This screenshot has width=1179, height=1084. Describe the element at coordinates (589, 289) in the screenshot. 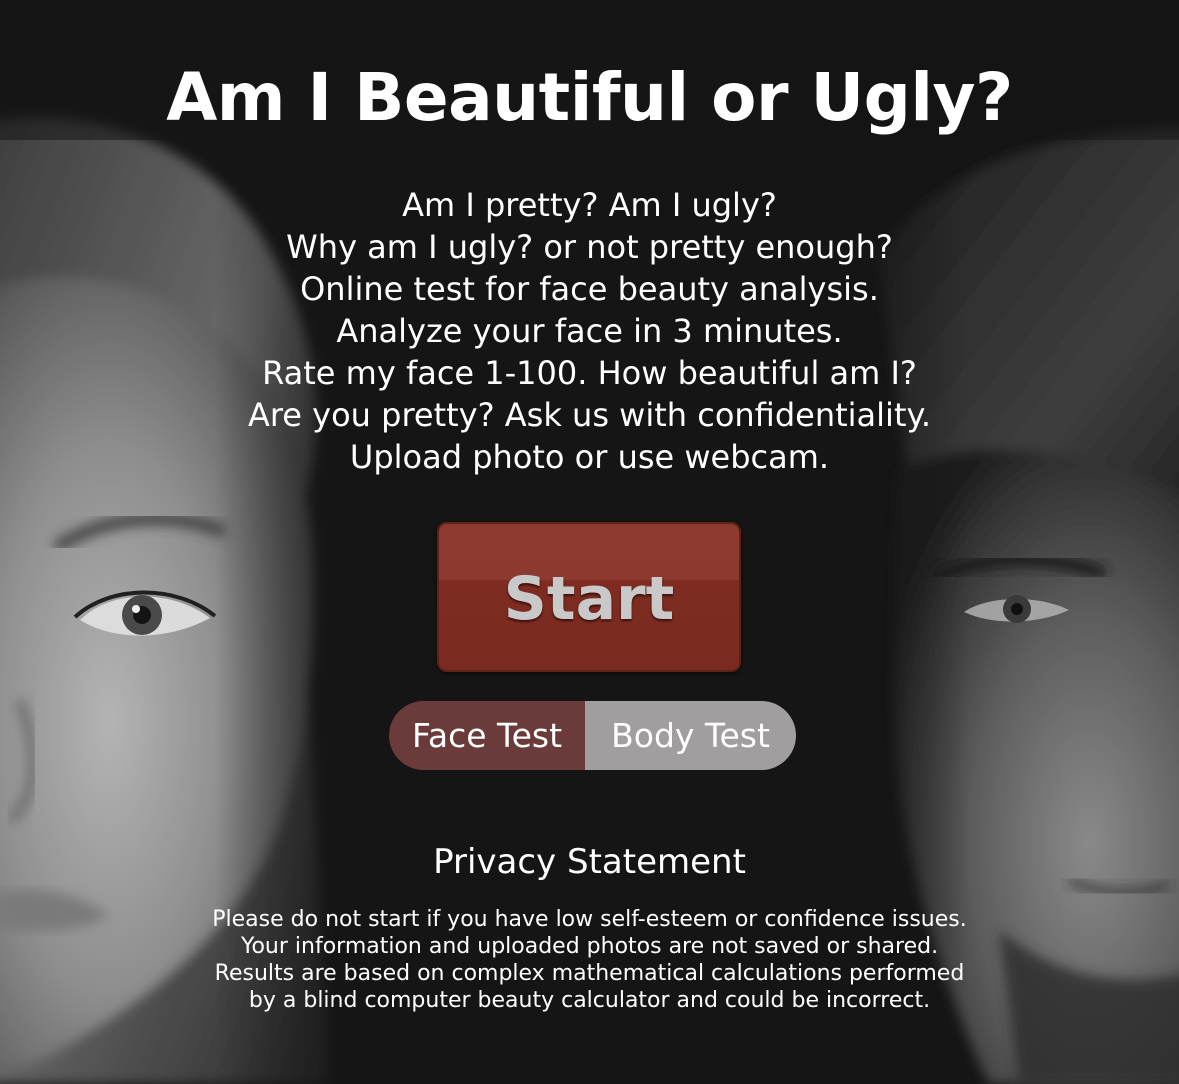

I see `intro-line: Online test for face beauty analysis.` at that location.